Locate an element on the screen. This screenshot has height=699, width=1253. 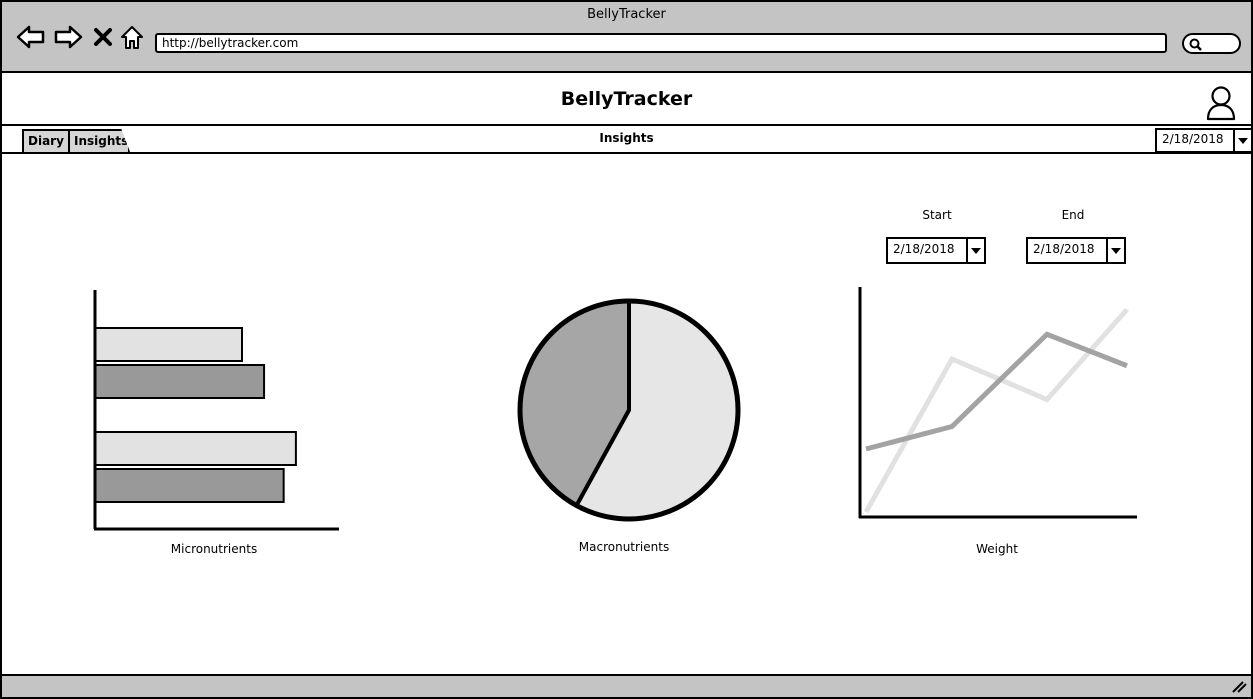
start-date-select: 2/18/2018 is located at coordinates (936, 250).